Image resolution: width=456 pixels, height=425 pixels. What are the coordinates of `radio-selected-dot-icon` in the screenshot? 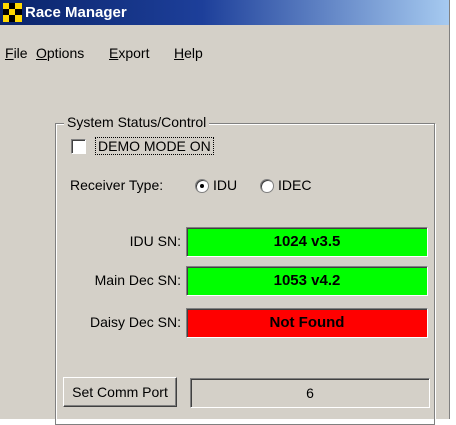 It's located at (202, 186).